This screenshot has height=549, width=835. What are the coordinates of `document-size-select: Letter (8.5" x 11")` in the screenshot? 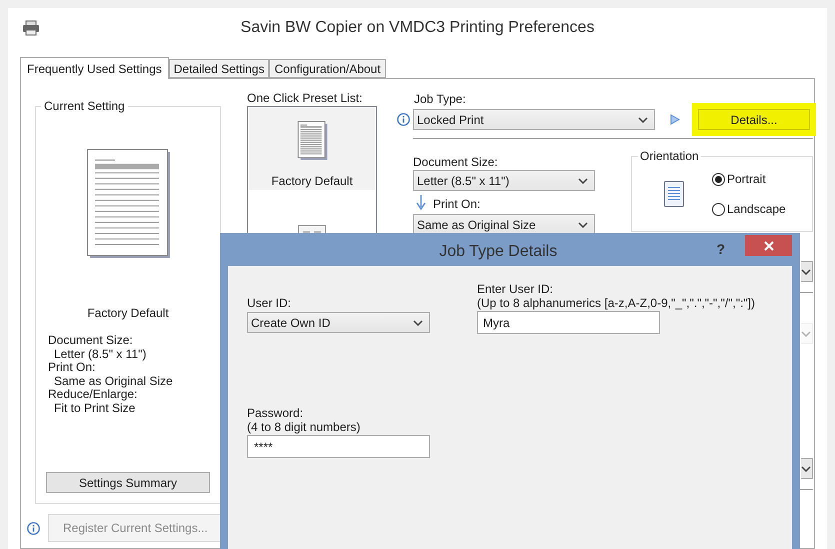 It's located at (504, 180).